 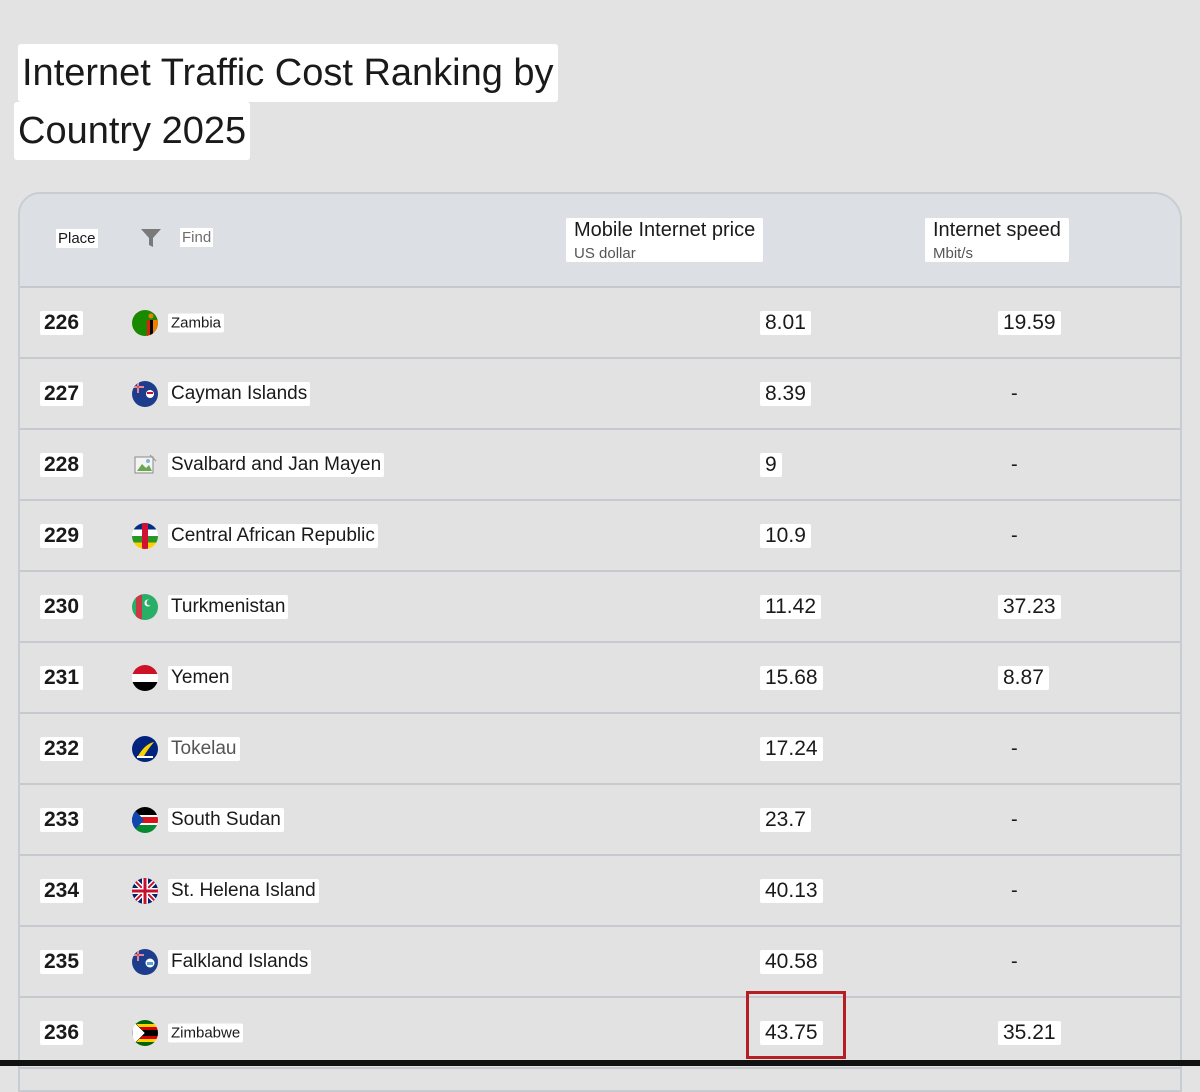 What do you see at coordinates (600, 607) in the screenshot?
I see `table-row: 230 Turkmenistan 11.42 37.23` at bounding box center [600, 607].